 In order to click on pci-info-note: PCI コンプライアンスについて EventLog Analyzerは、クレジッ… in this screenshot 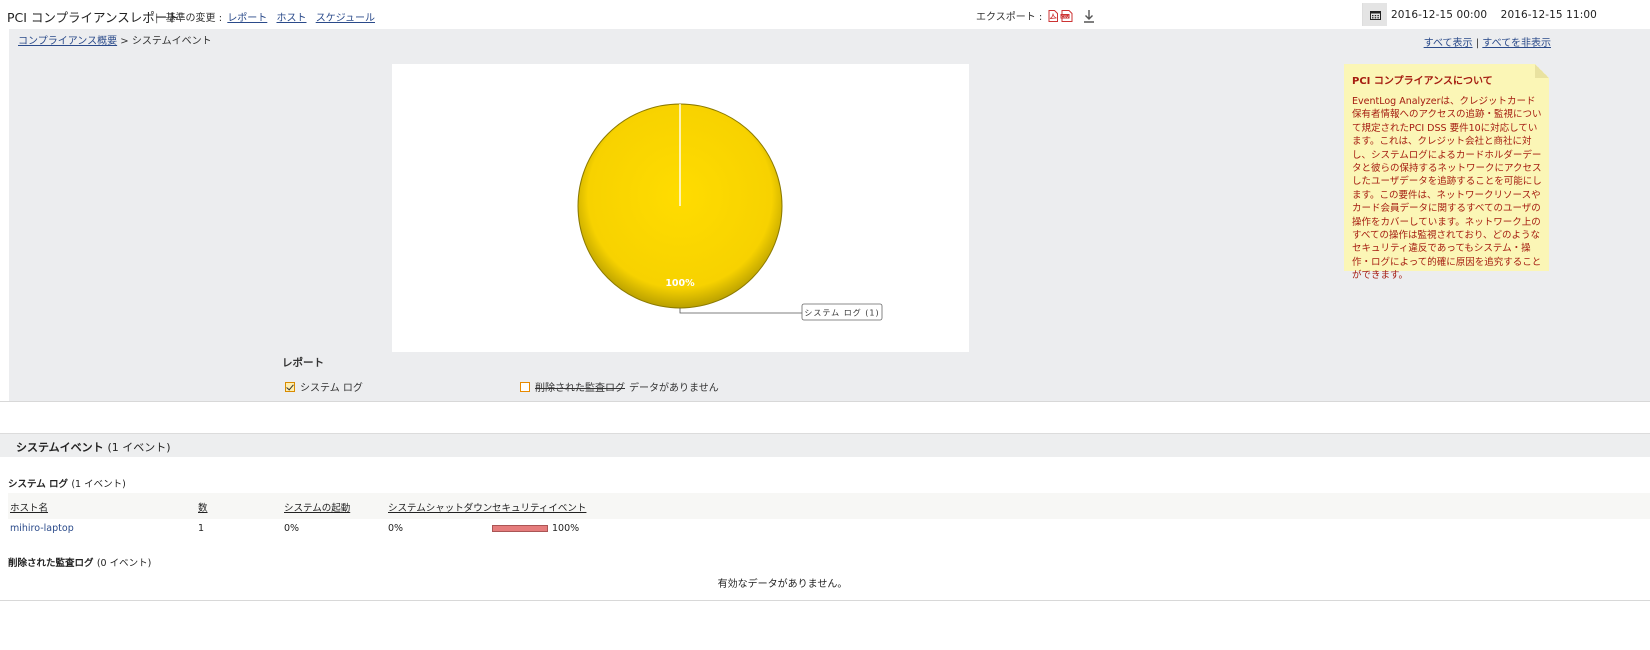, I will do `click(1446, 172)`.